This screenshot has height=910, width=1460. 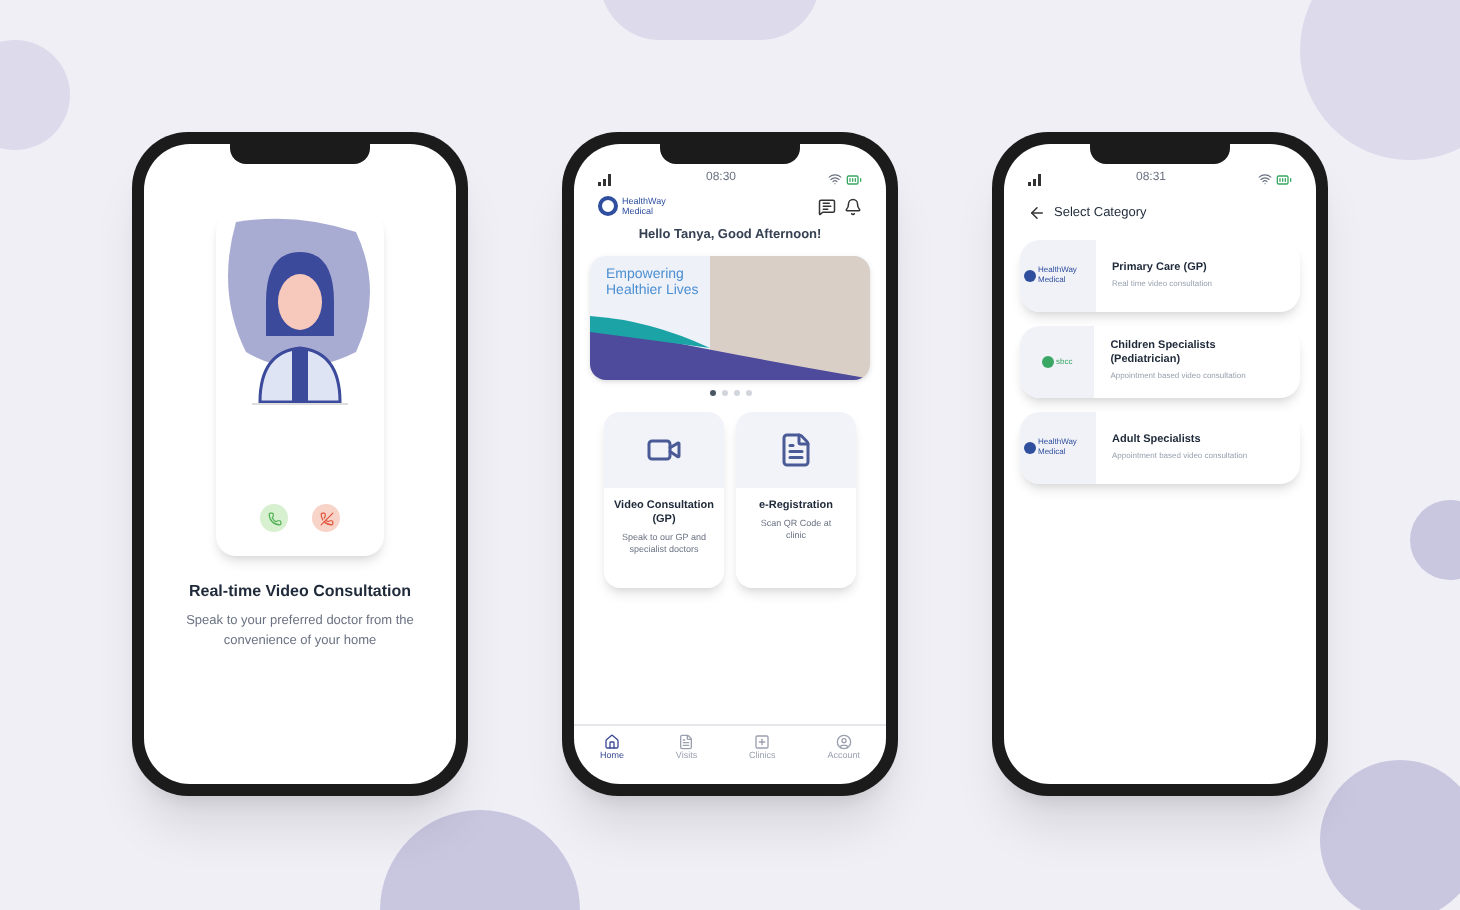 What do you see at coordinates (843, 742) in the screenshot?
I see `user-icon` at bounding box center [843, 742].